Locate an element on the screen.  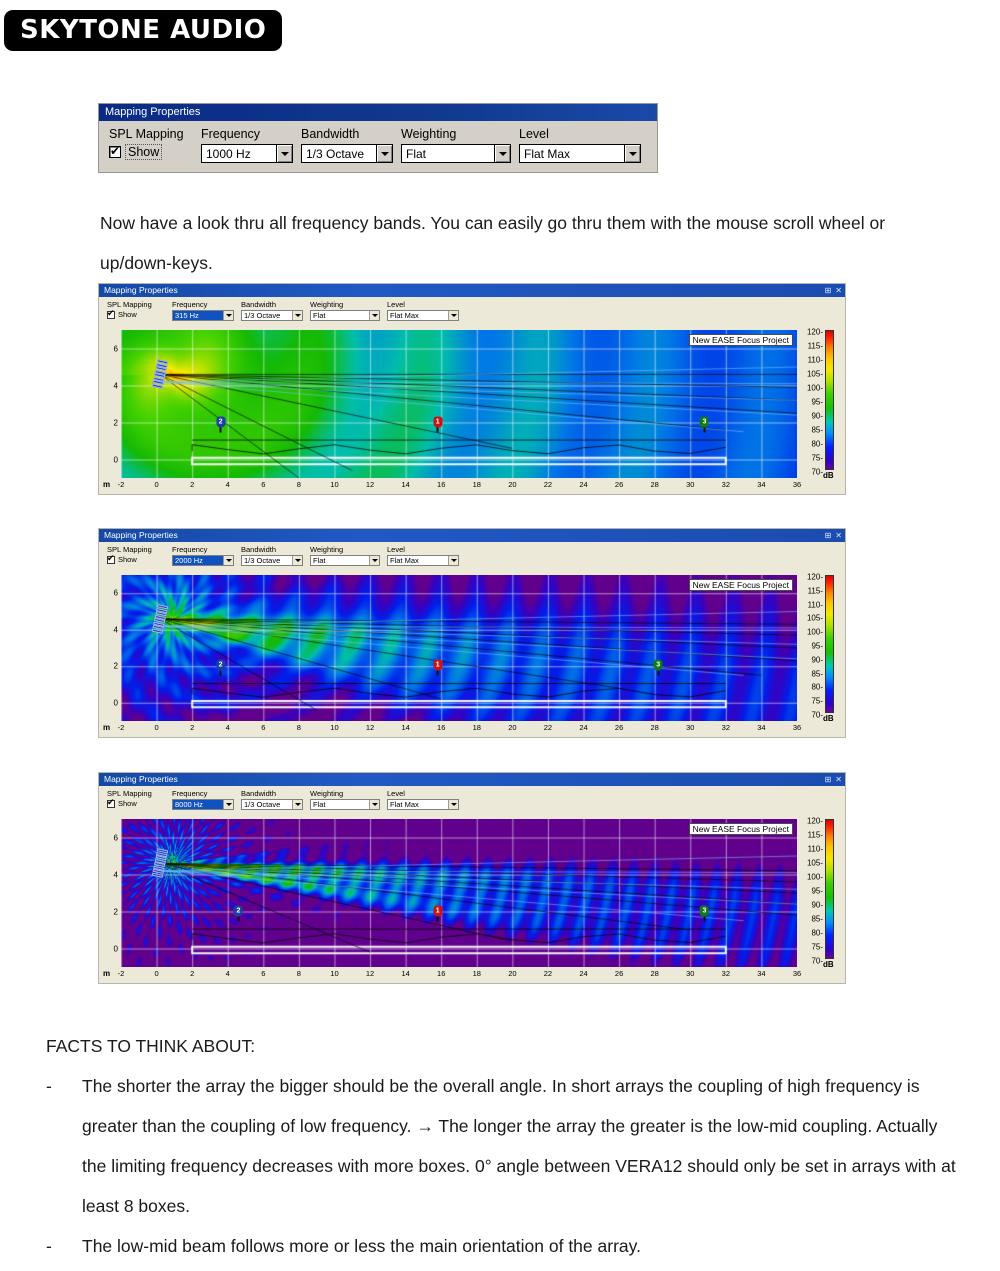
x-axis: -2 0 2 4 6 8 10 12 14 16 18 20 22 24 26 28 30 32 34 36 is located at coordinates (460, 729).